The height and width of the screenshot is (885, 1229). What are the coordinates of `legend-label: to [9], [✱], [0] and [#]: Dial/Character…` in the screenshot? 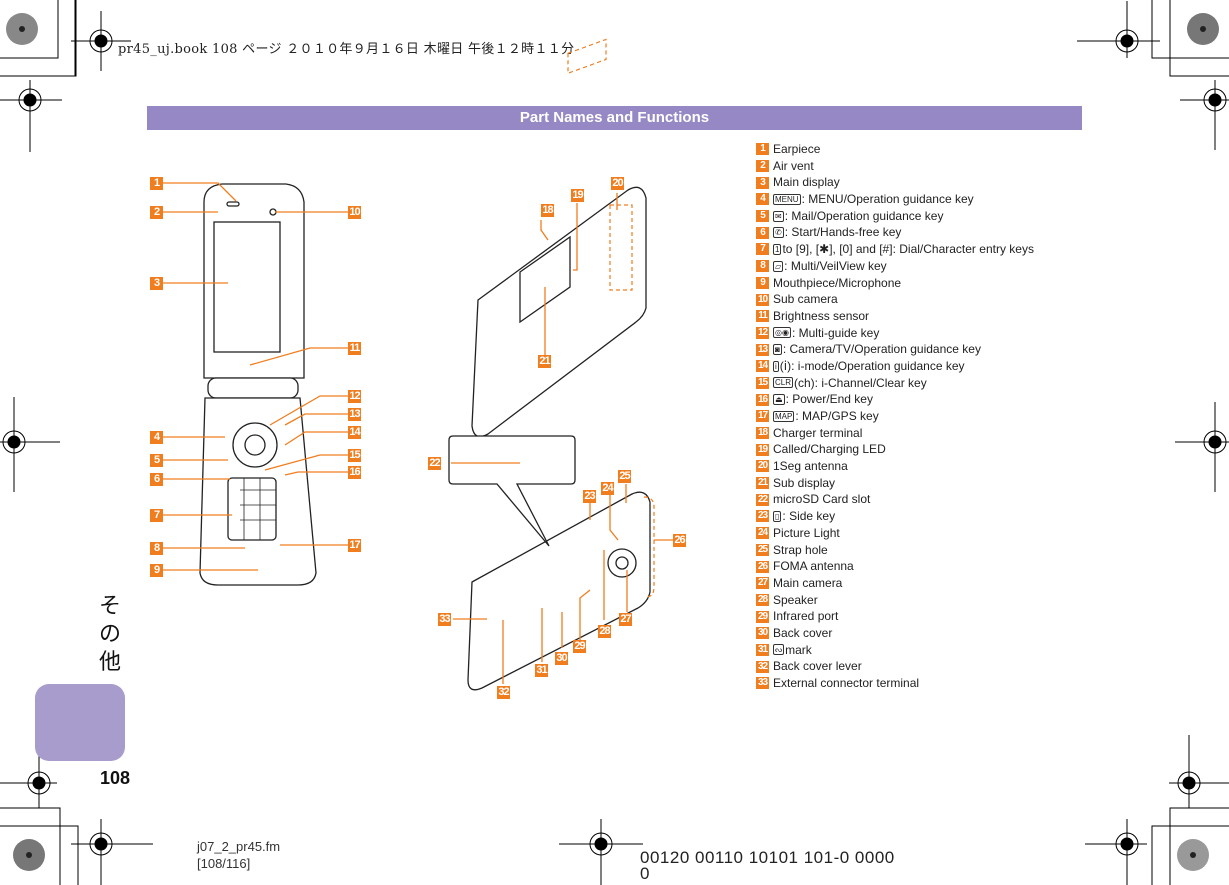 It's located at (908, 249).